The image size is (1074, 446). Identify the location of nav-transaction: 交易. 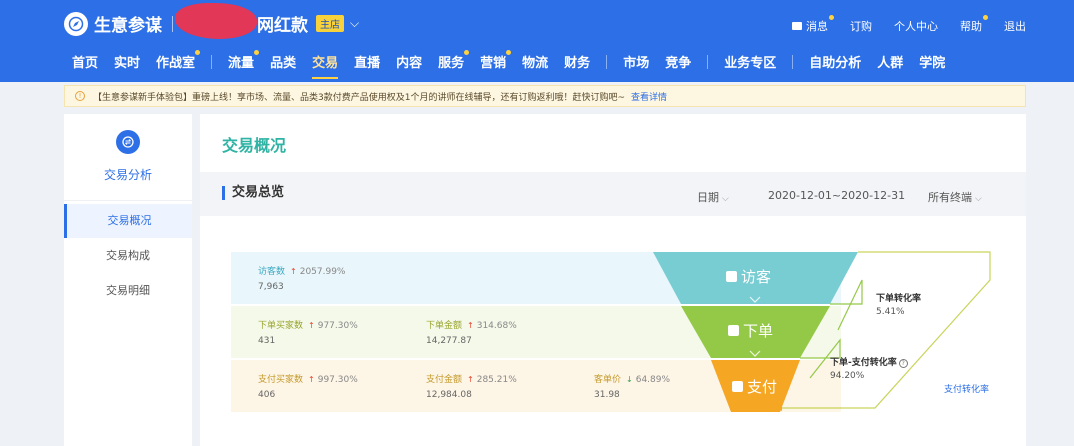
(325, 65).